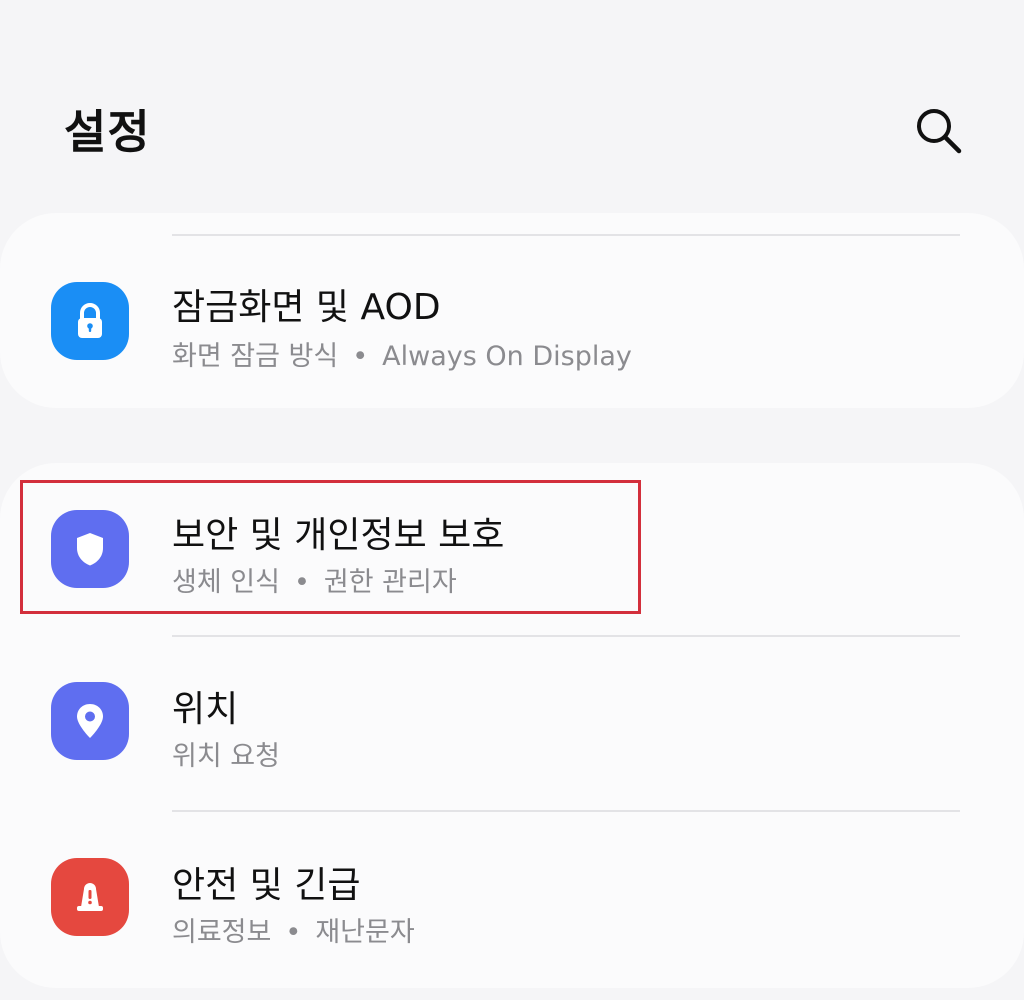 This screenshot has width=1024, height=1000. Describe the element at coordinates (512, 310) in the screenshot. I see `settings-item-lockscreen-aod: 잠금화면 및 AOD 화면 잠금 방식 • Always On Display` at that location.